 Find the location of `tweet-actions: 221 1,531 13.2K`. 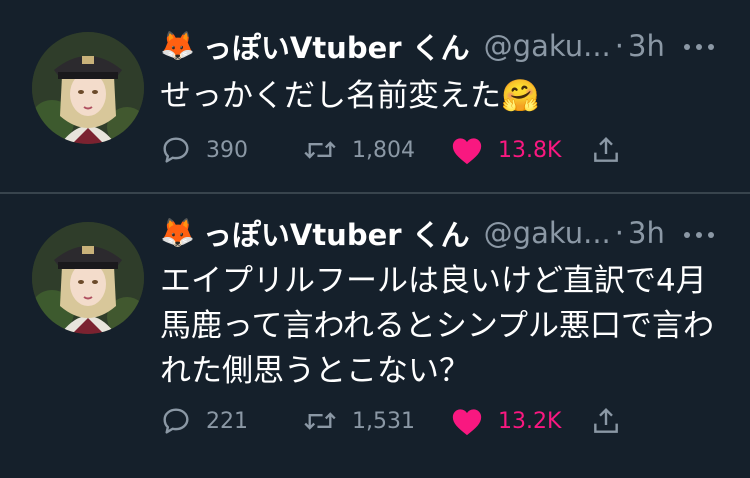

tweet-actions: 221 1,531 13.2K is located at coordinates (395, 421).